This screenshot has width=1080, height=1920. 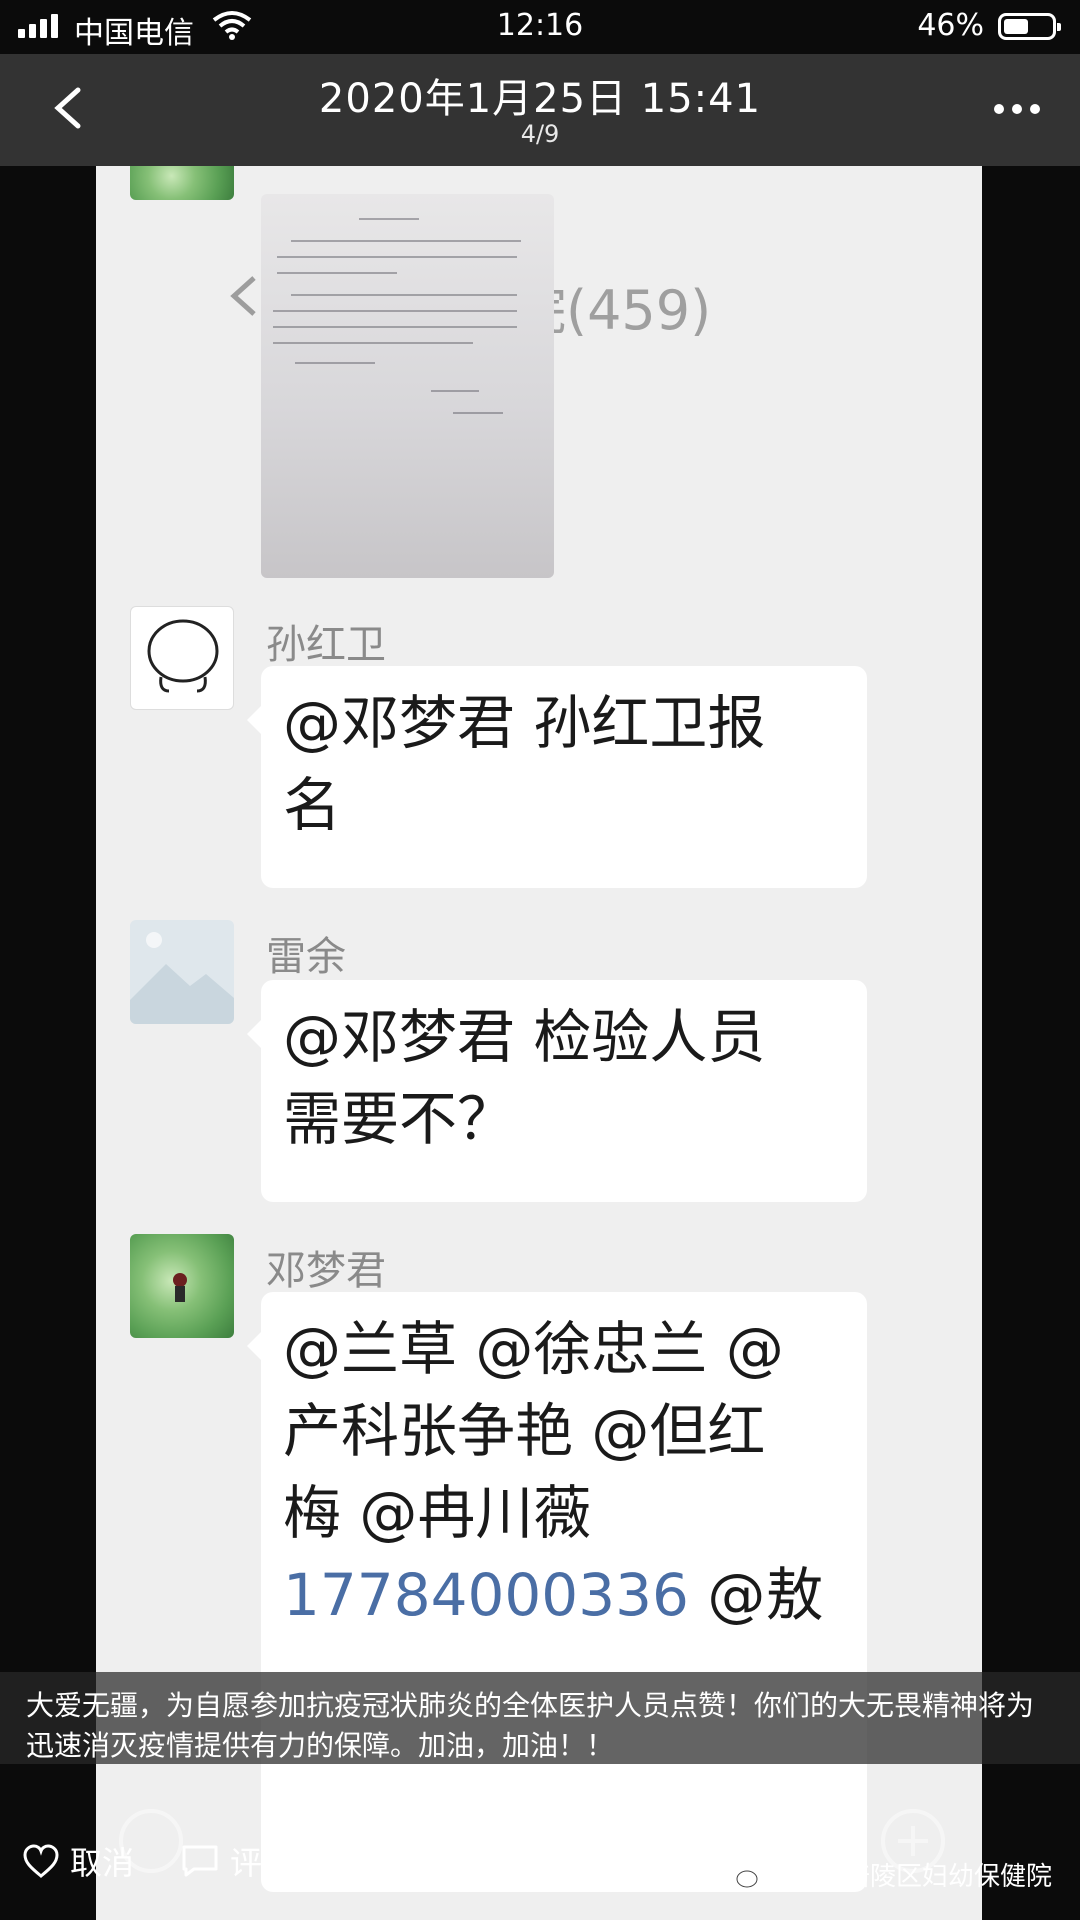 What do you see at coordinates (182, 978) in the screenshot?
I see `image-placeholder-icon` at bounding box center [182, 978].